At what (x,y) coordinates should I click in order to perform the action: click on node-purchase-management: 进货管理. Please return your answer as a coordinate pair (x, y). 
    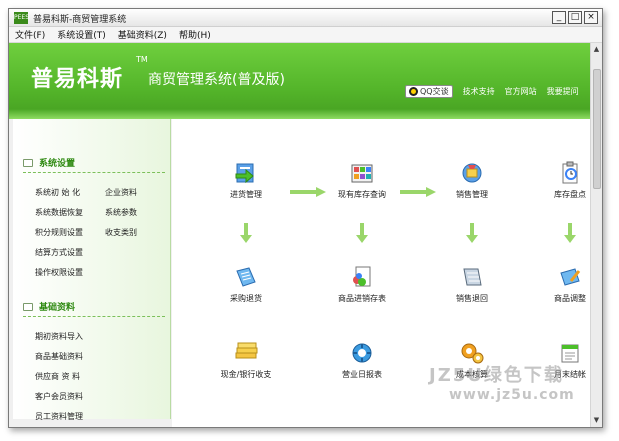
    Looking at the image, I should click on (246, 180).